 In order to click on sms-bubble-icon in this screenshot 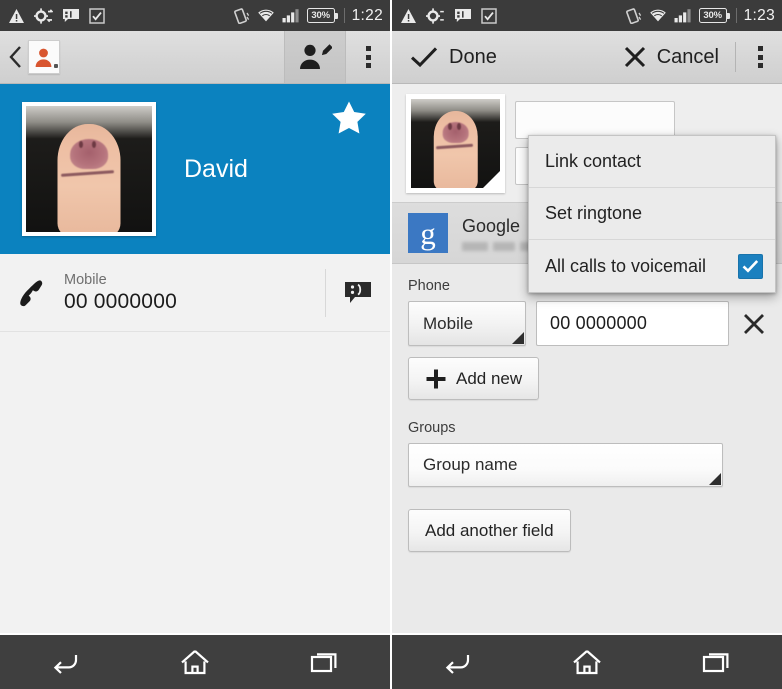, I will do `click(358, 292)`.